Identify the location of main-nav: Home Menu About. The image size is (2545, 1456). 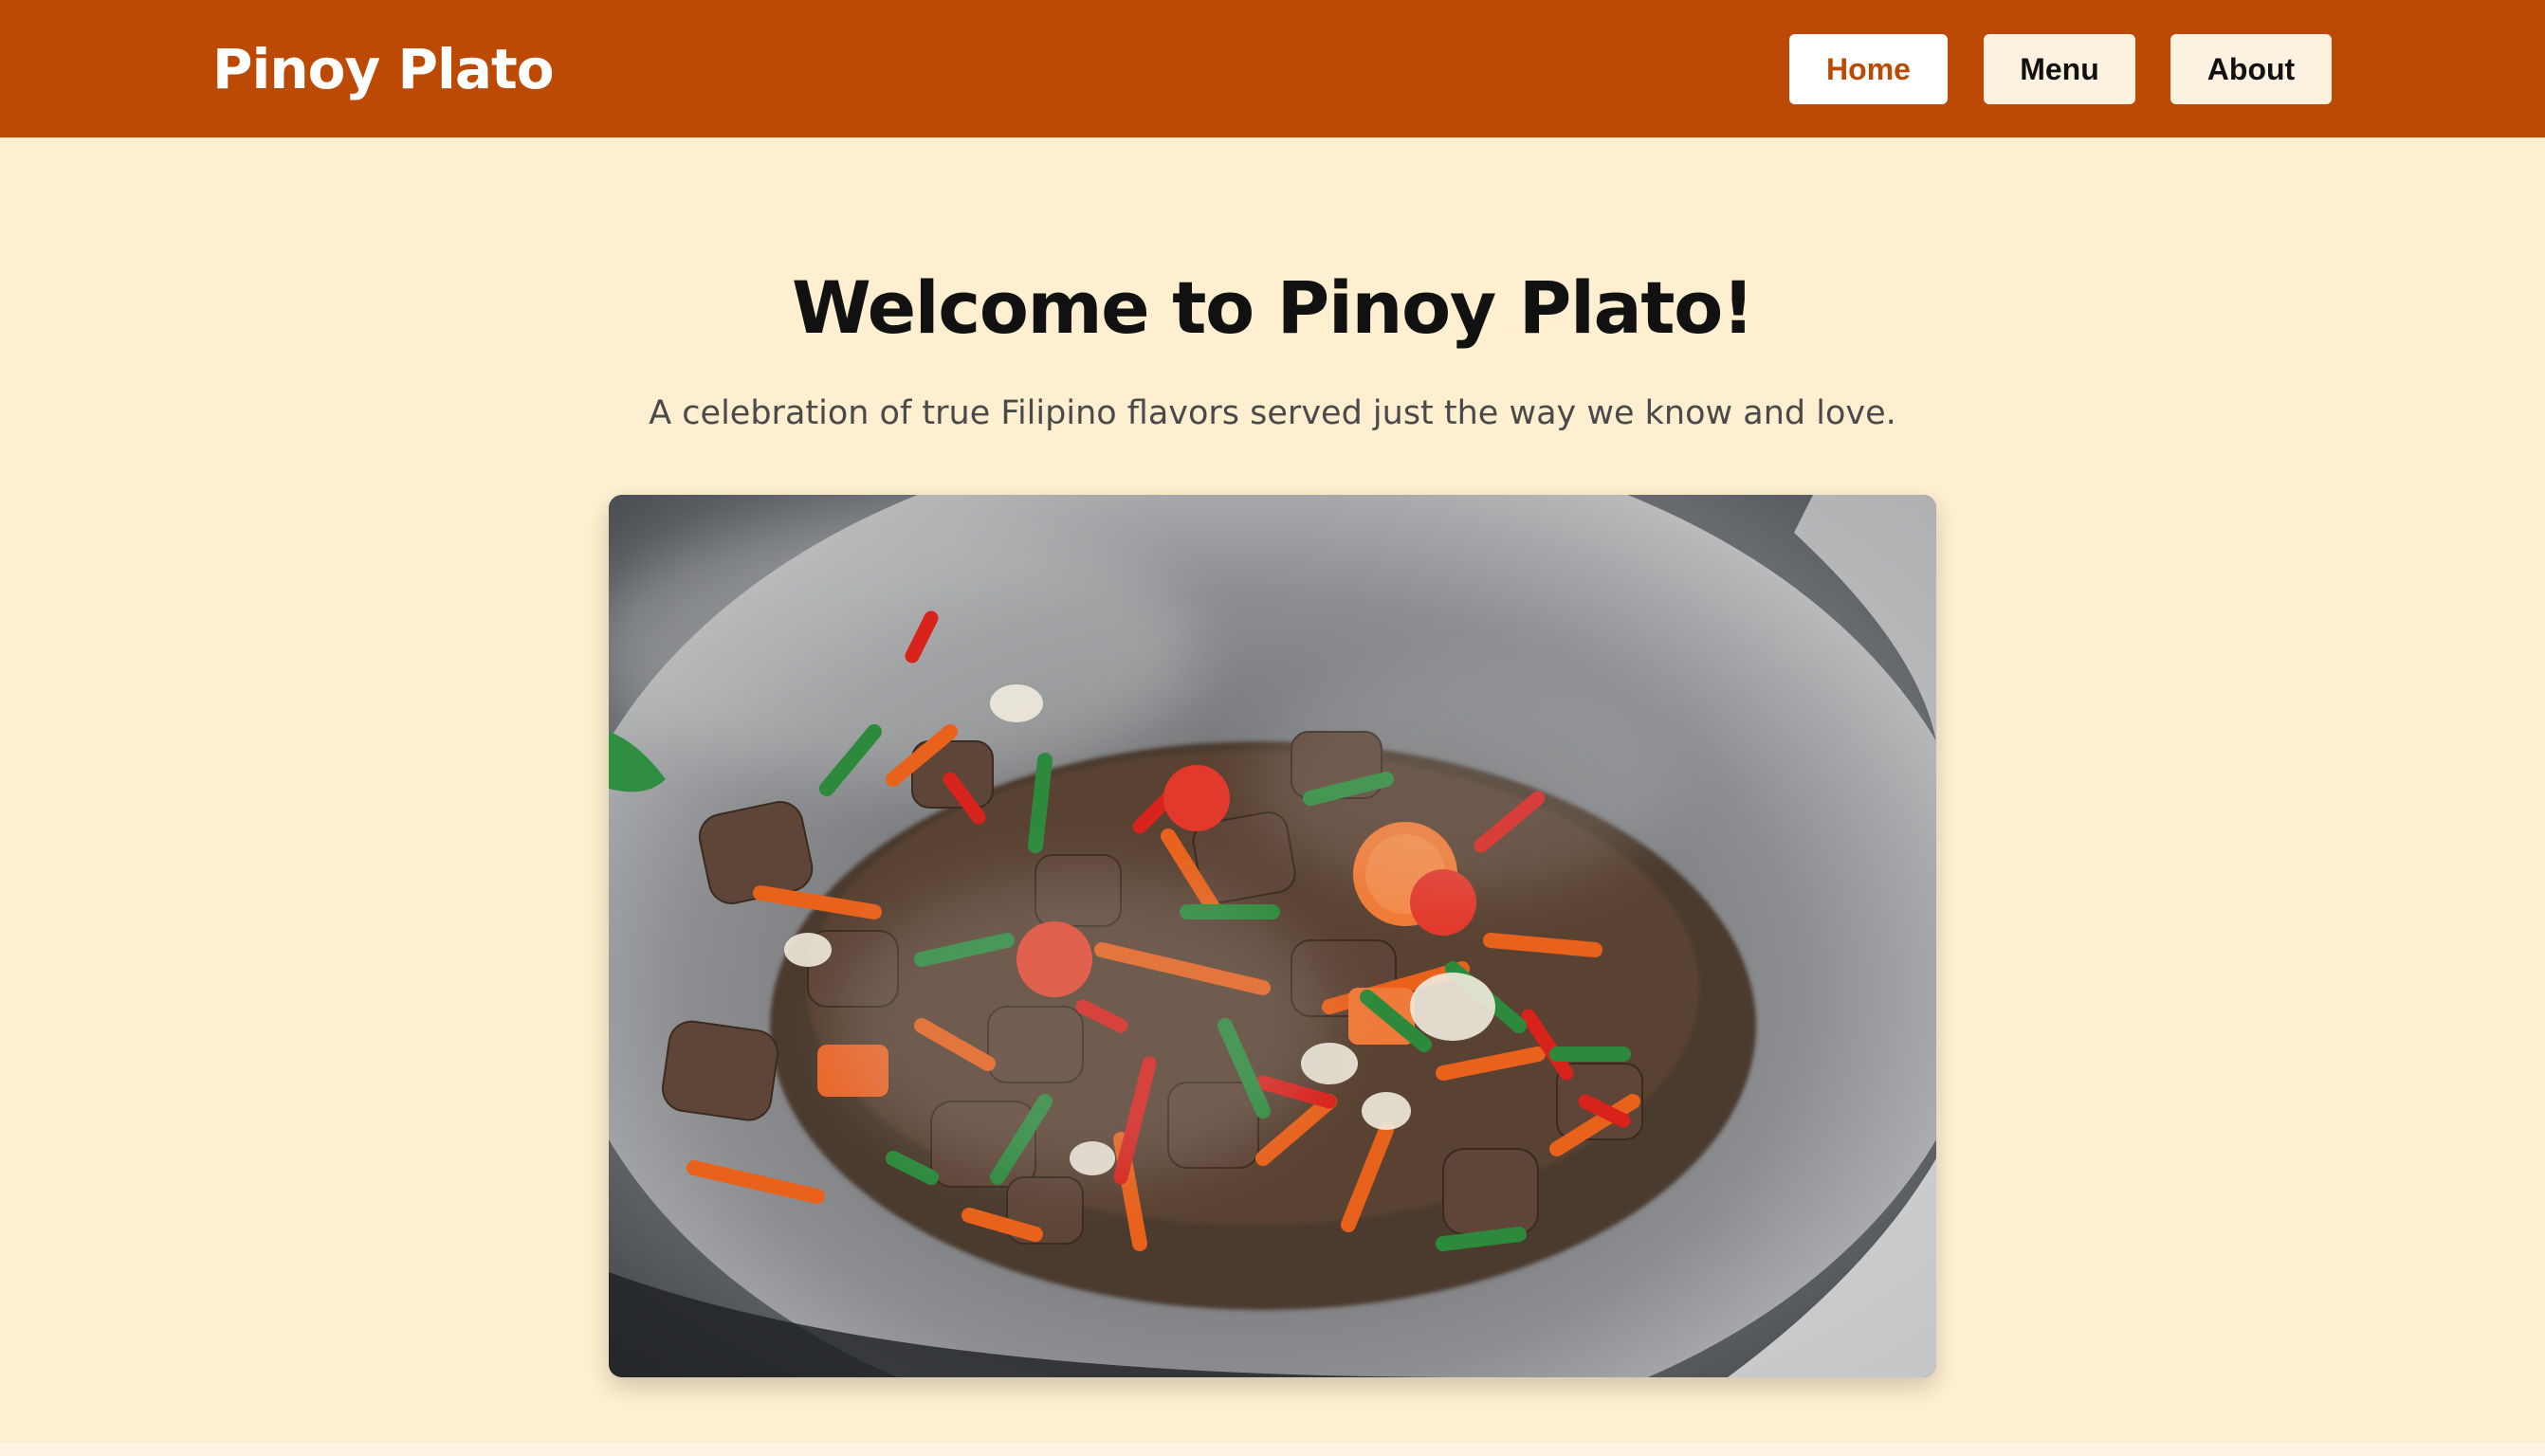
(1272, 69).